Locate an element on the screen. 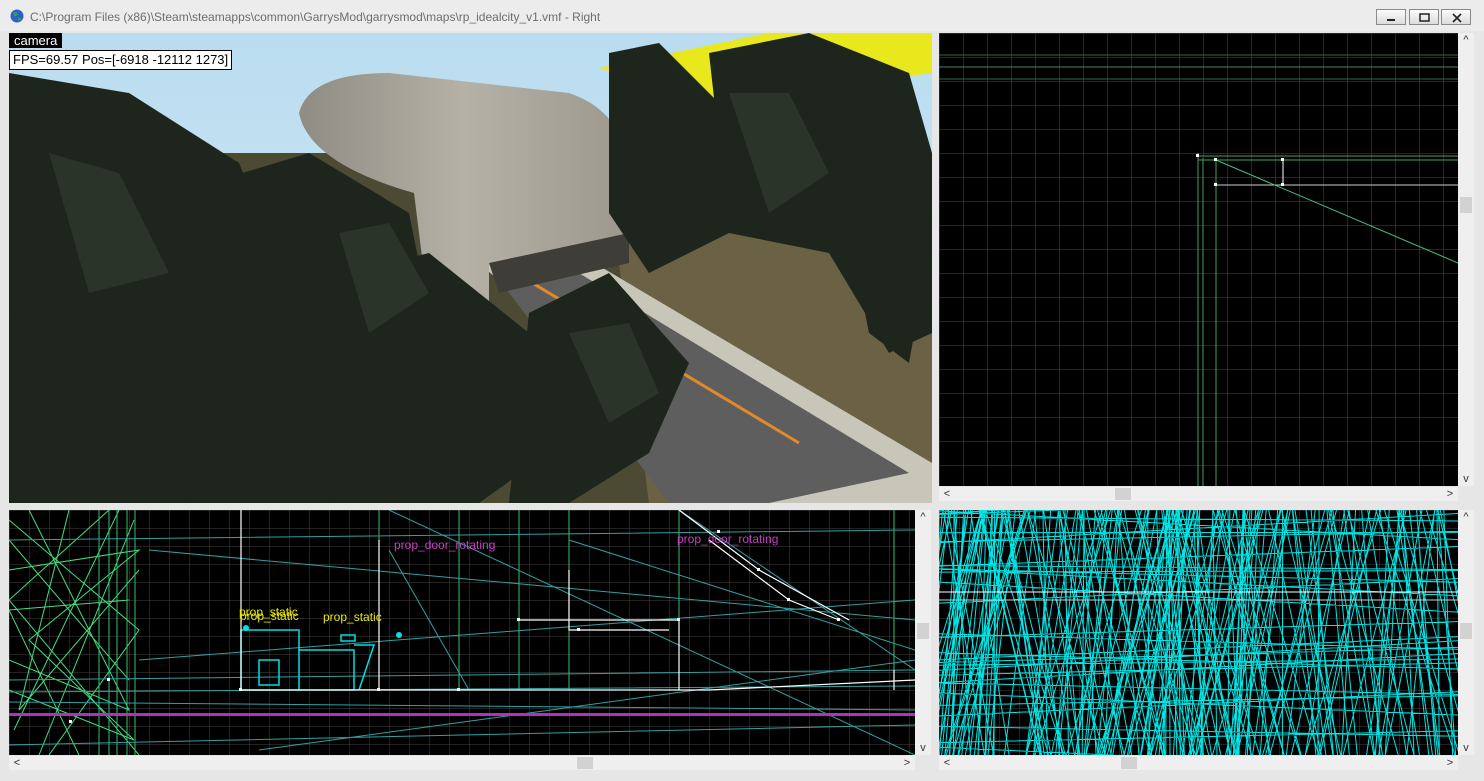 This screenshot has height=781, width=1484. side-horizontal-scrollbar: < > is located at coordinates (462, 763).